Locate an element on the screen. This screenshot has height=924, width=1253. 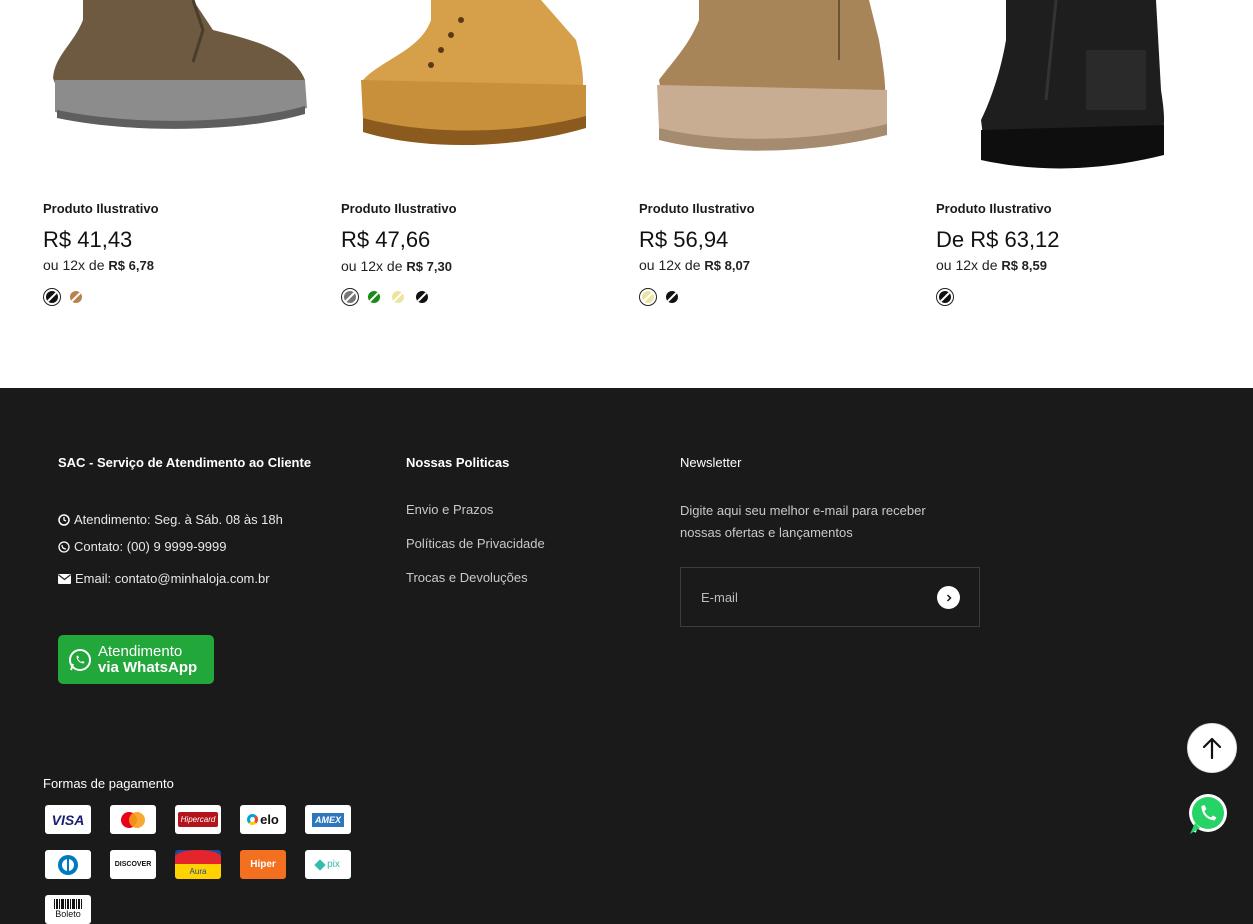
installment-text: ou 12x de R$ 6,78 is located at coordinates (98, 265).